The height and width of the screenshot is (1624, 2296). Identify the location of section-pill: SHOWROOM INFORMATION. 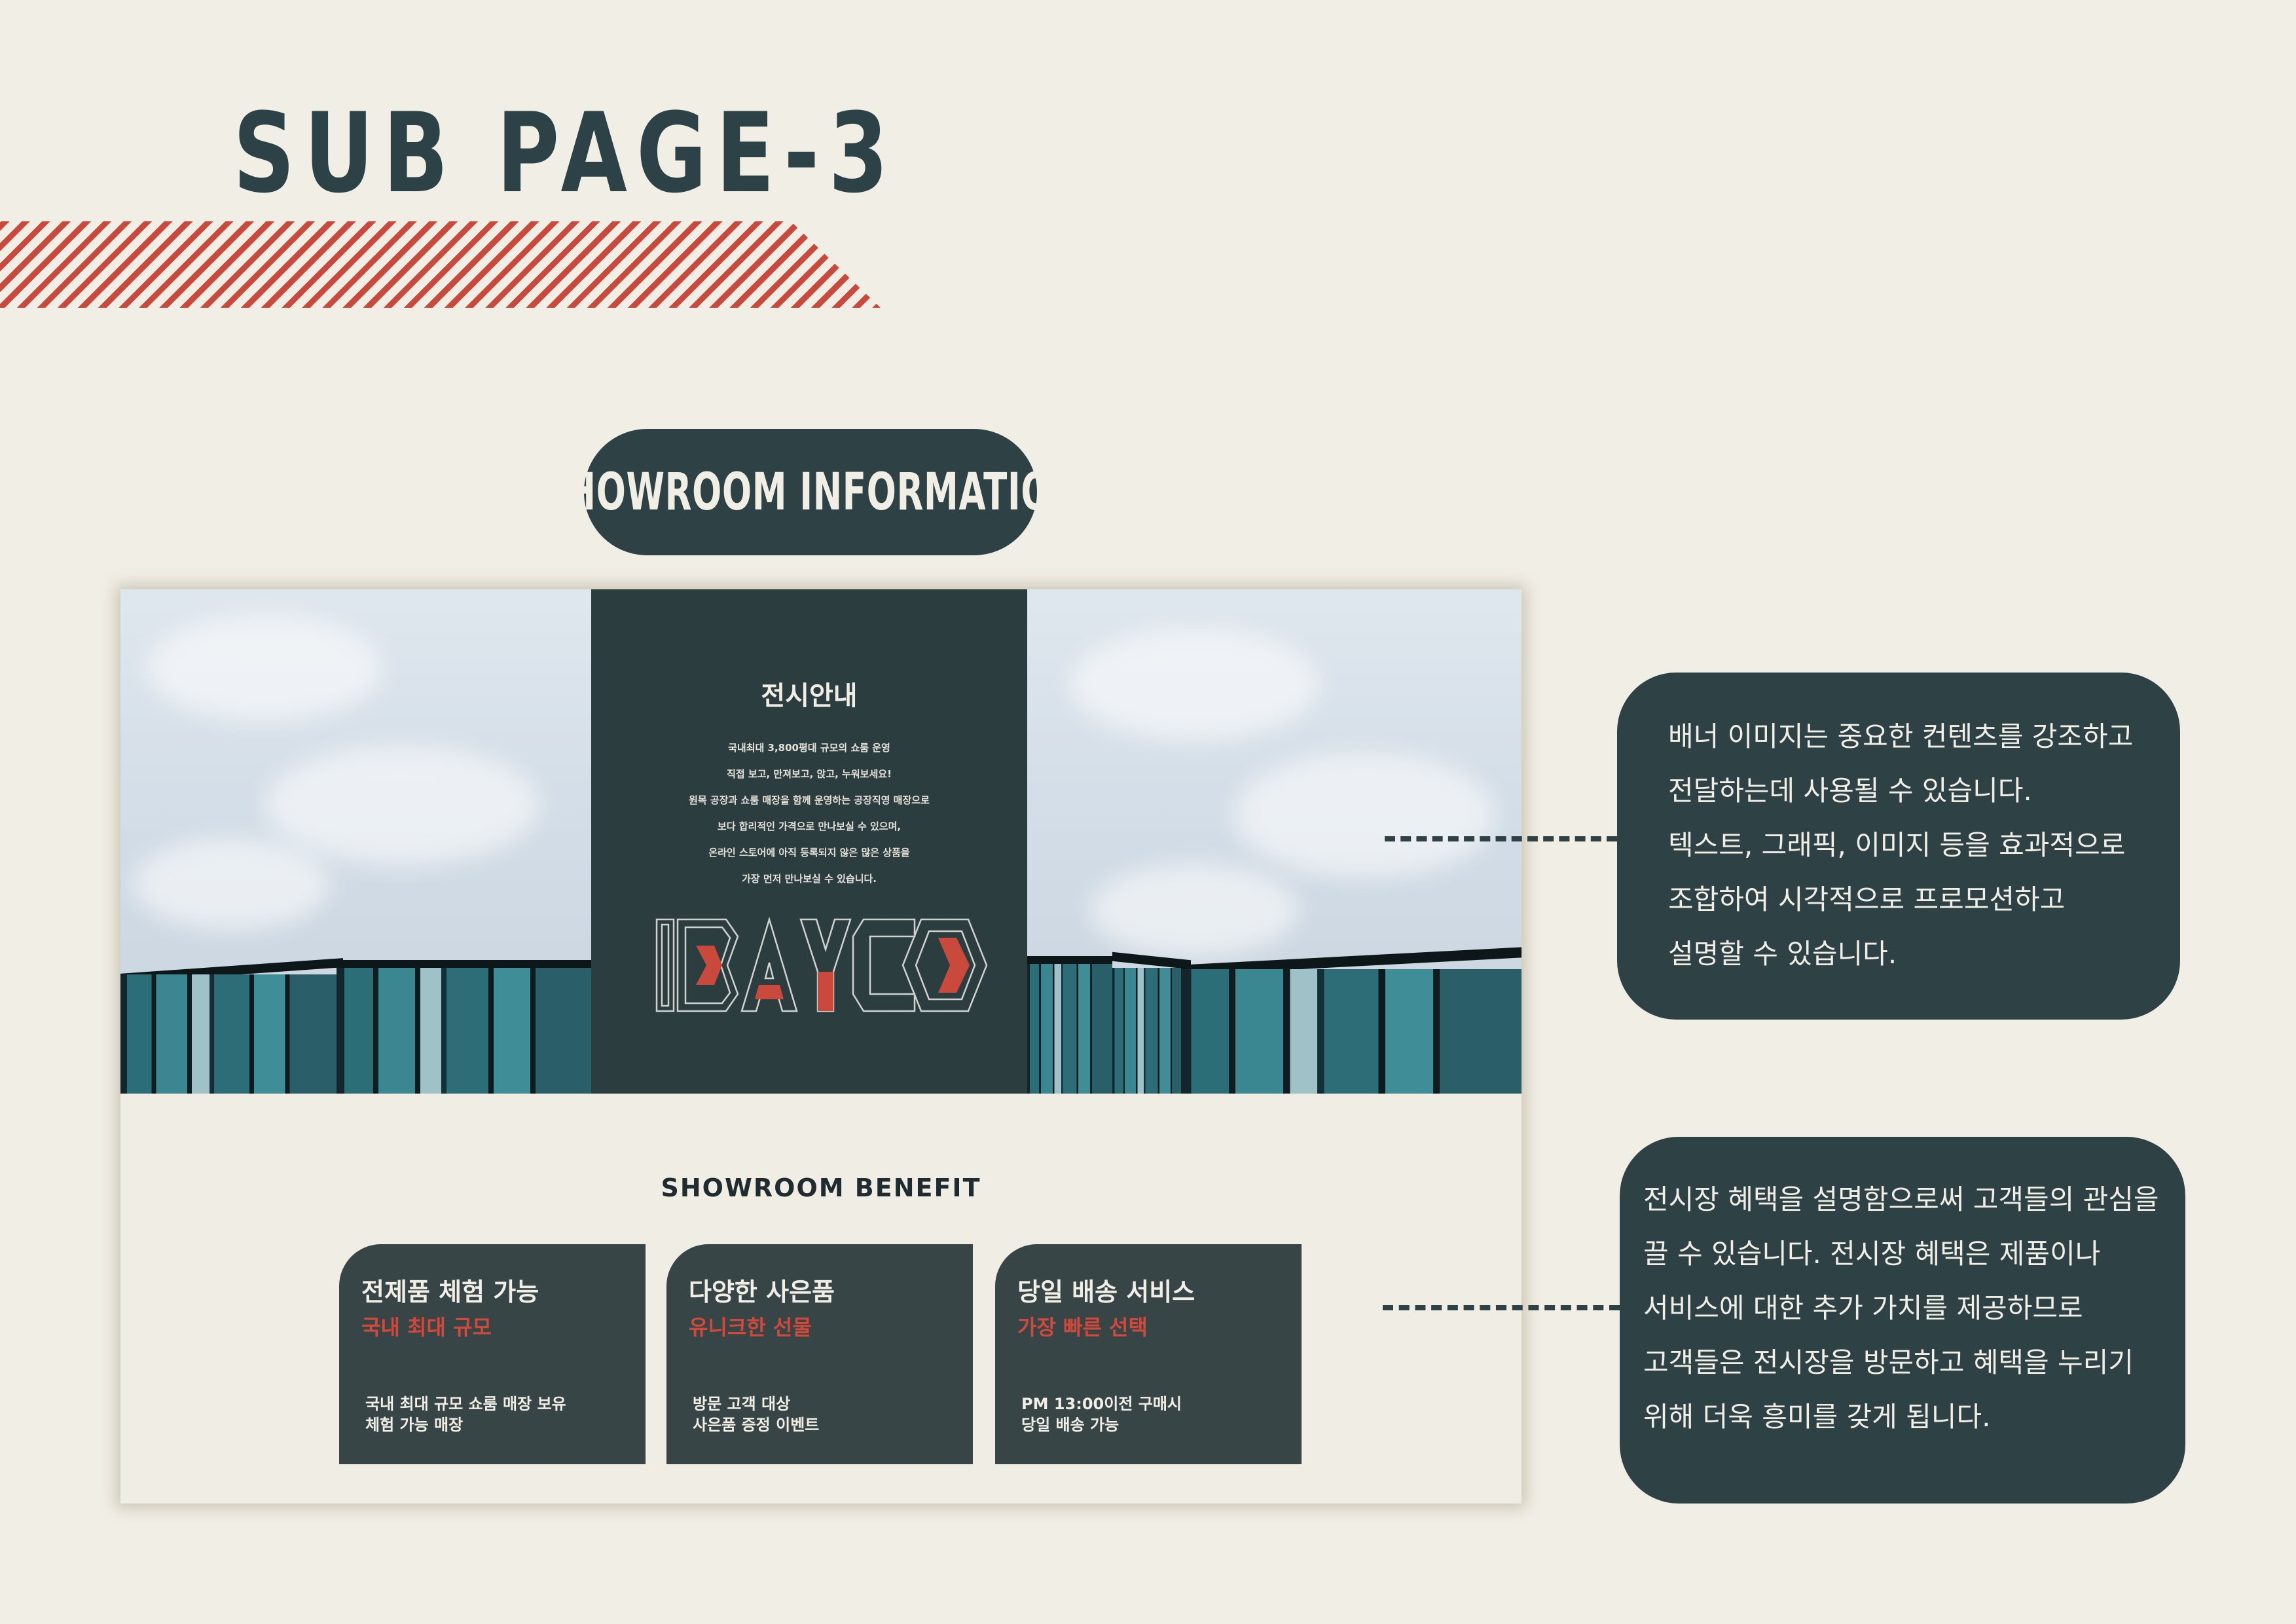
(810, 492).